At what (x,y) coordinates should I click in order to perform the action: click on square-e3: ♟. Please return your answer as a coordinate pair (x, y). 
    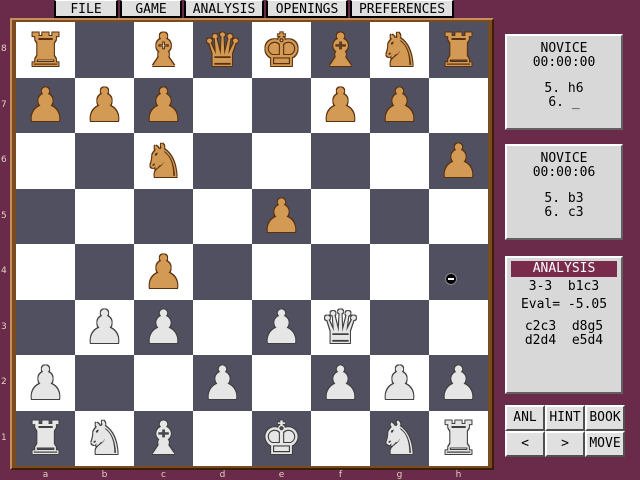
    Looking at the image, I should click on (281, 327).